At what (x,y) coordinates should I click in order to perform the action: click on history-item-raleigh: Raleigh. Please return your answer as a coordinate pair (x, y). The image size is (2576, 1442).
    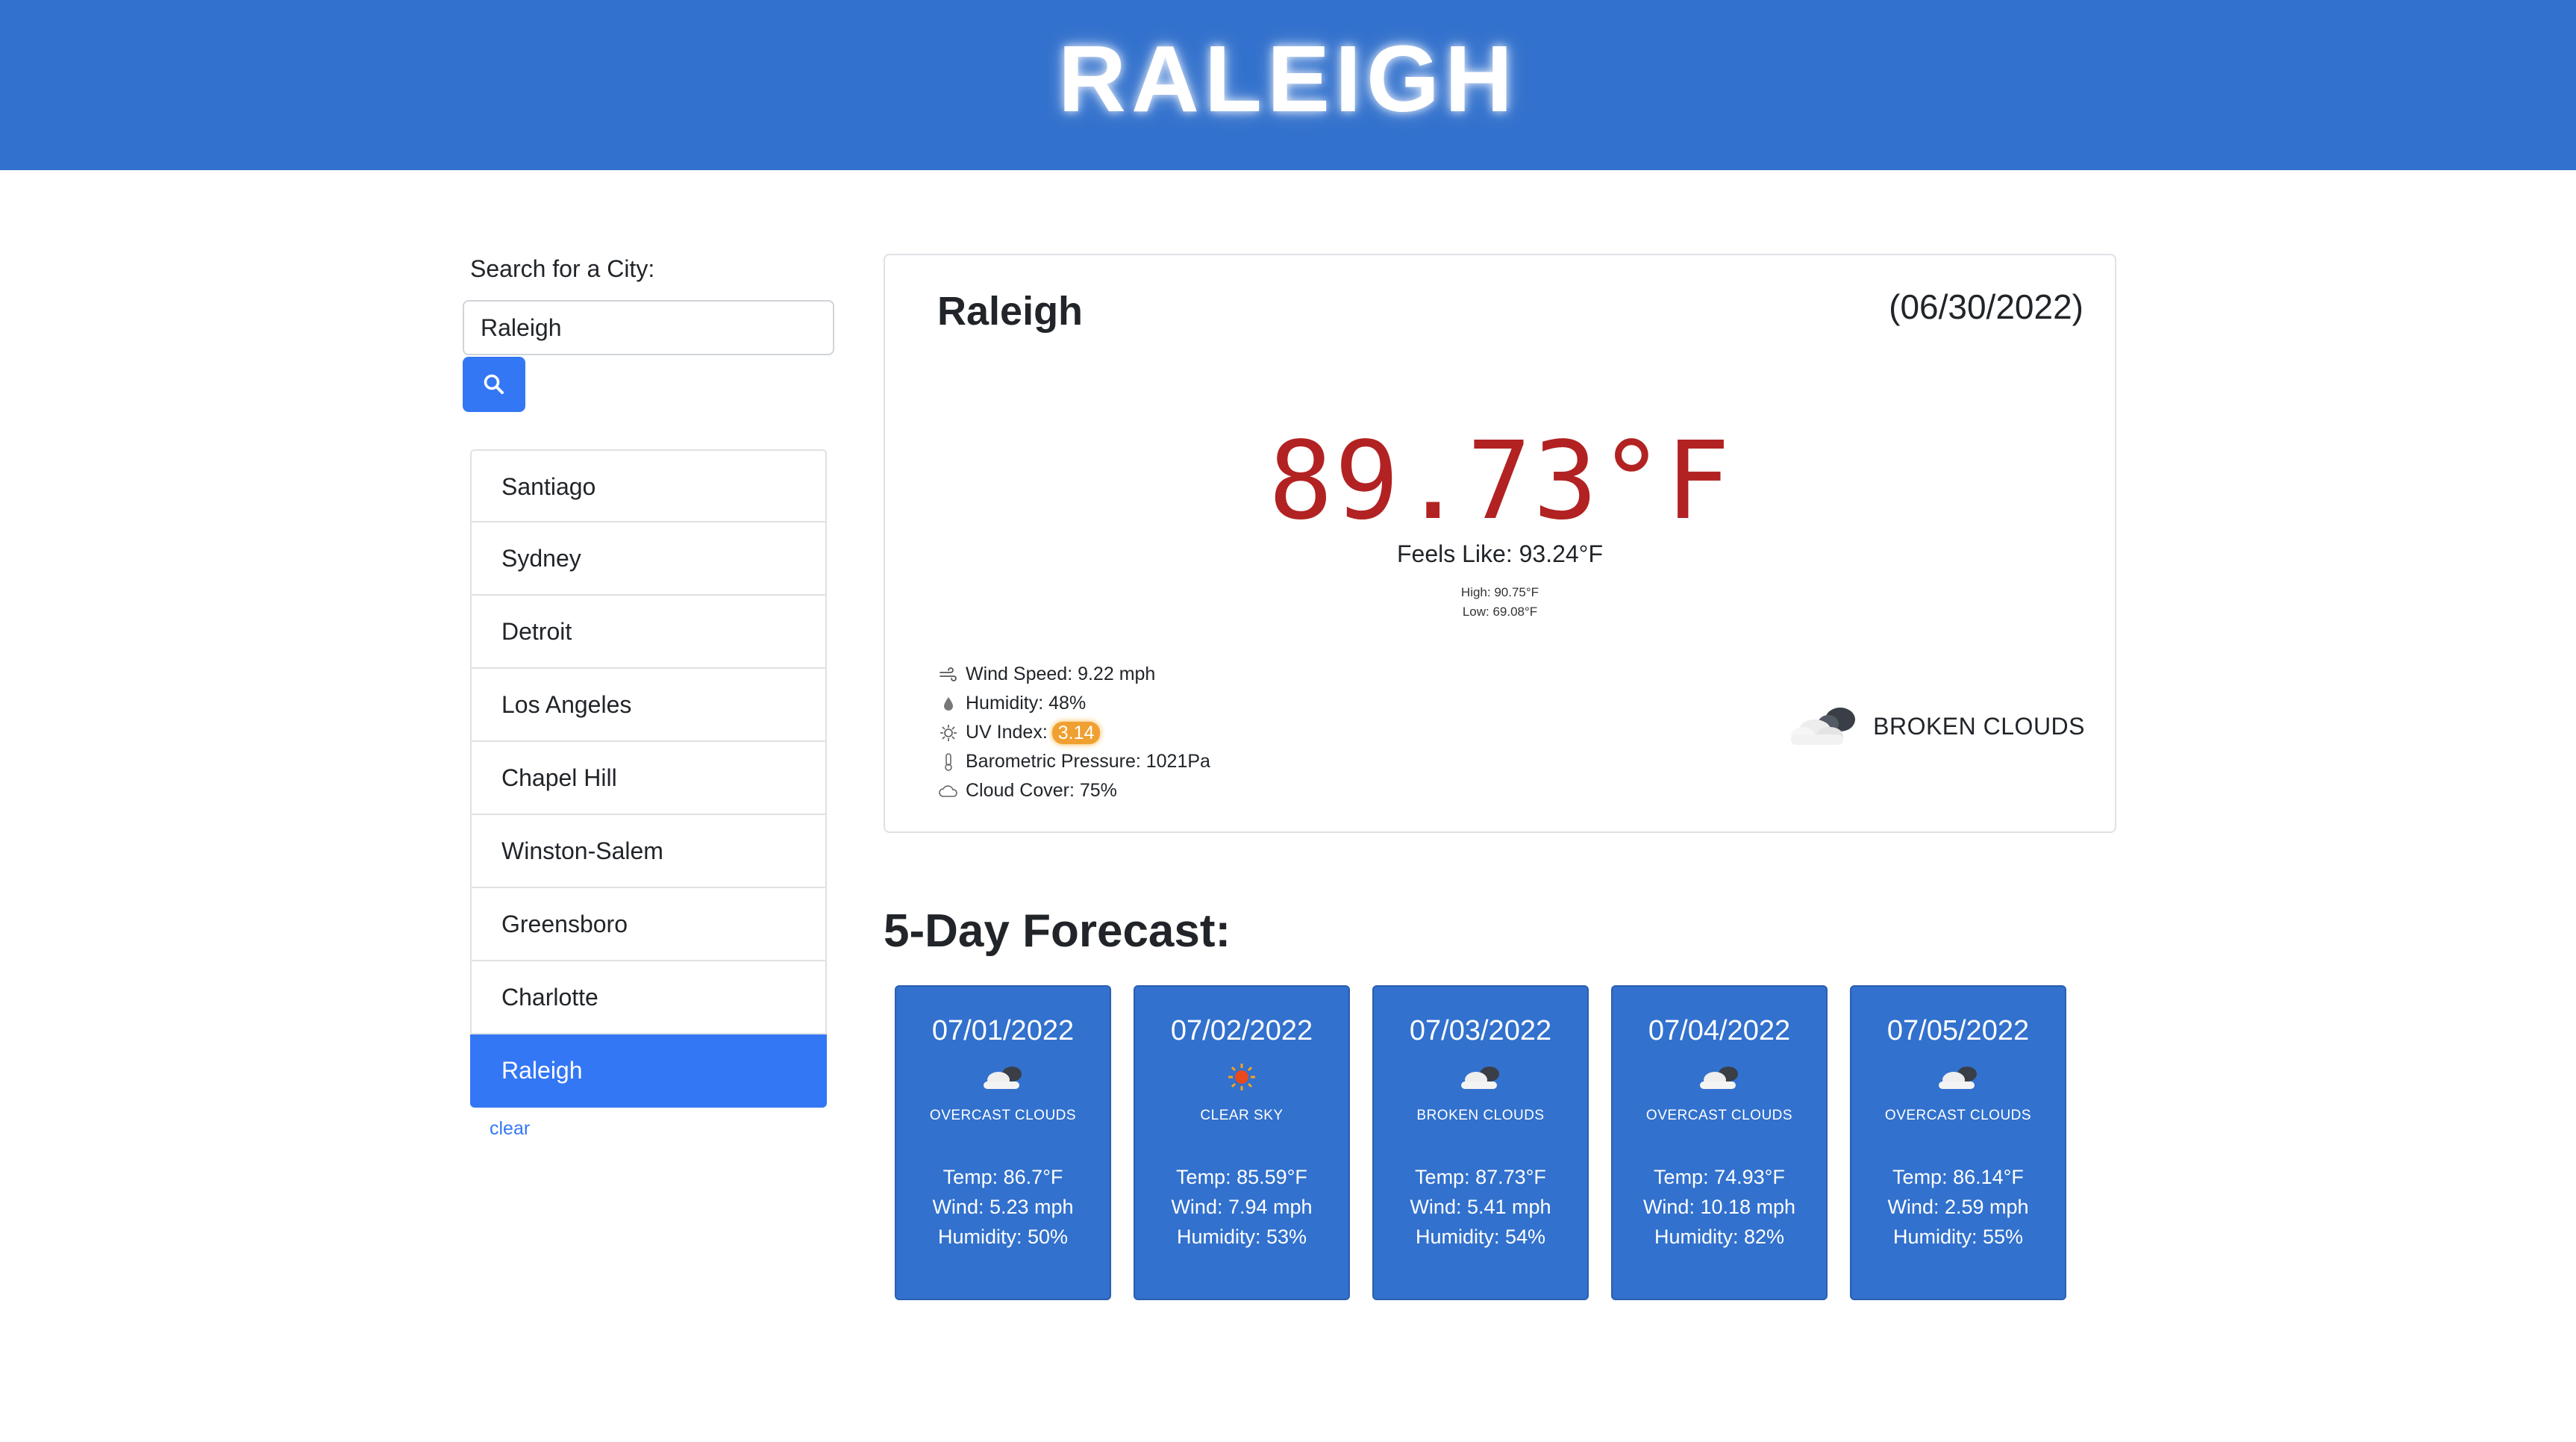
    Looking at the image, I should click on (648, 1071).